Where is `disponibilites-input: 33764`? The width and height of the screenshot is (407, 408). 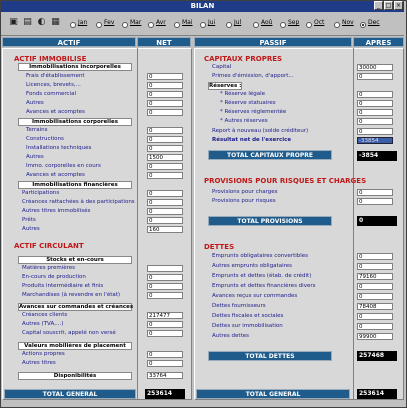 disponibilites-input: 33764 is located at coordinates (165, 375).